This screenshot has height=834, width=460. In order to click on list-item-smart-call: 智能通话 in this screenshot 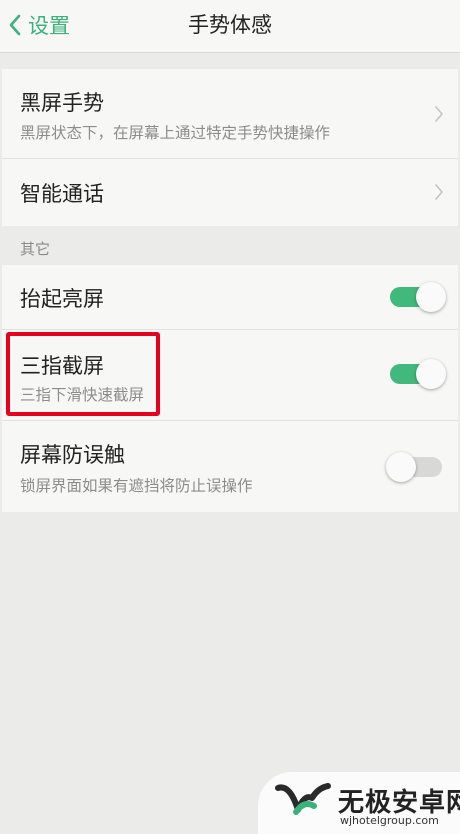, I will do `click(230, 192)`.